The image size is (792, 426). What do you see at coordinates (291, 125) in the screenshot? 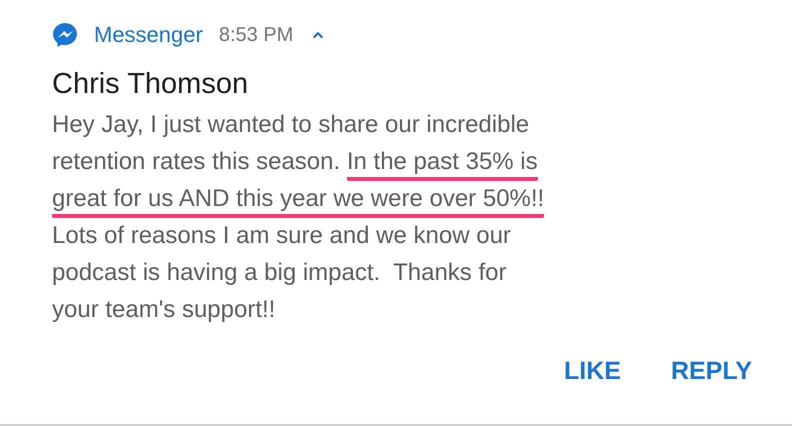
I see `message-text: Hey Jay, I just wanted to share our incredible` at bounding box center [291, 125].